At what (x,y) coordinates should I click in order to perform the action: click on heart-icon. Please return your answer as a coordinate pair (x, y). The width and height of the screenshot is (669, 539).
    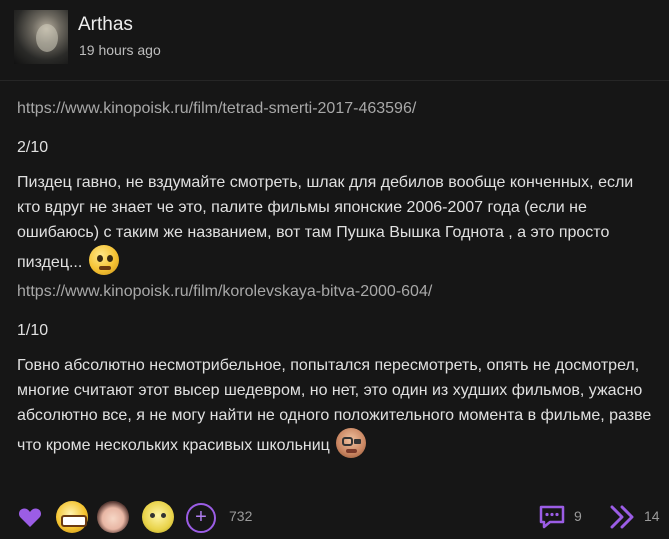
    Looking at the image, I should click on (30, 517).